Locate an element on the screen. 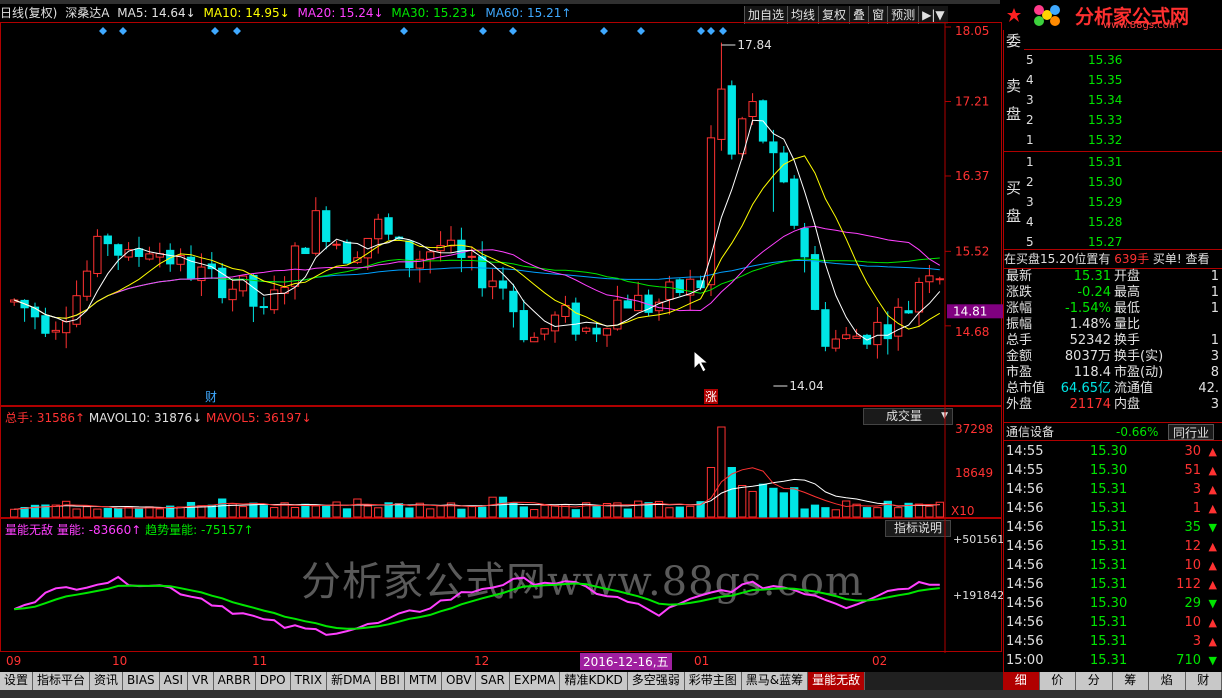 The height and width of the screenshot is (698, 1222). notice-qty: 639手 is located at coordinates (1132, 259).